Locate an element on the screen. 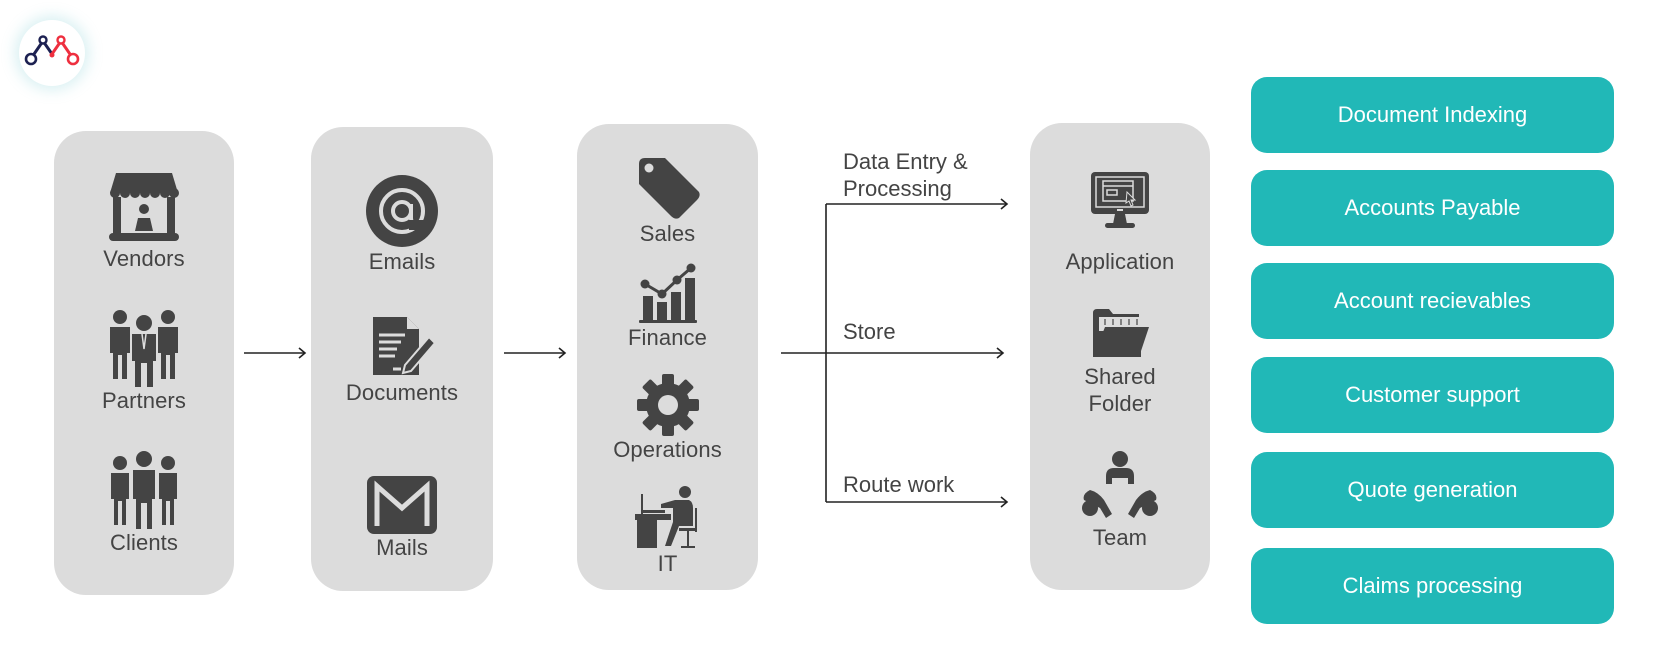  flow-label-line: Processing is located at coordinates (897, 188).